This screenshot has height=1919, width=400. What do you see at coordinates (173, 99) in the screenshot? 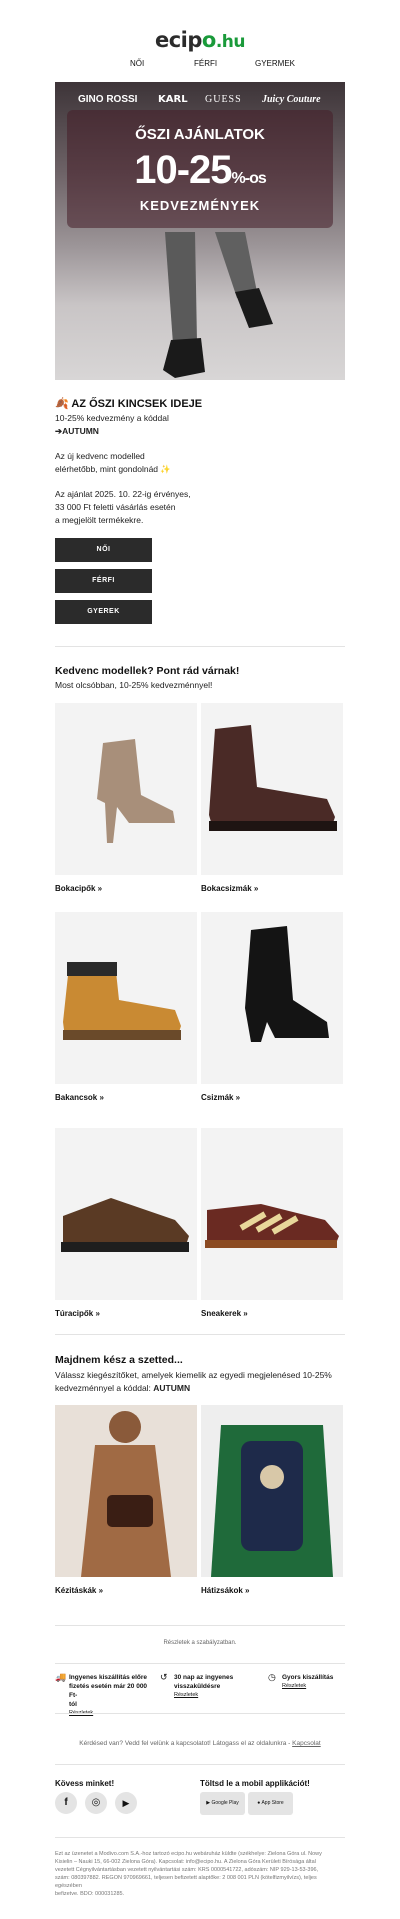
I see `brand-karl: KARL` at bounding box center [173, 99].